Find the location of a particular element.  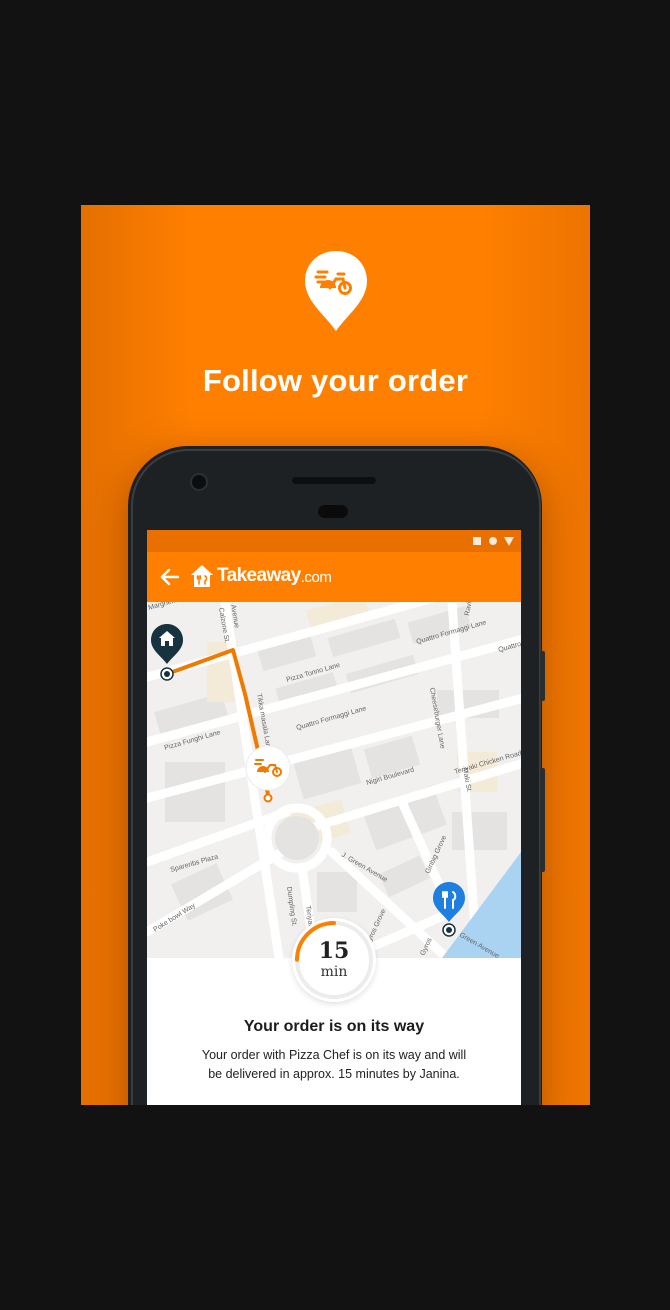

brand-tld: .com is located at coordinates (316, 577).